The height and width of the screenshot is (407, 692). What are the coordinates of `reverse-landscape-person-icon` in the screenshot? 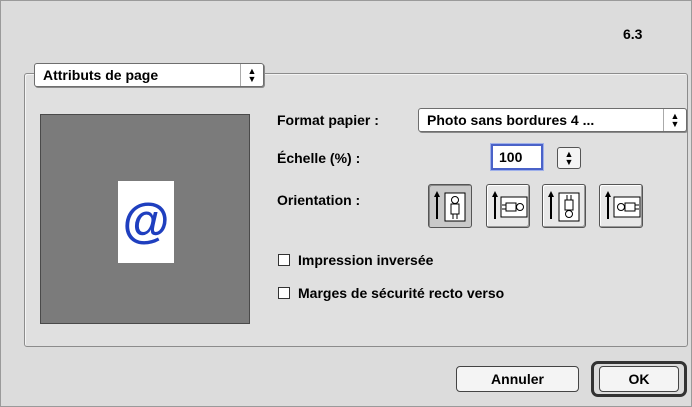 It's located at (623, 205).